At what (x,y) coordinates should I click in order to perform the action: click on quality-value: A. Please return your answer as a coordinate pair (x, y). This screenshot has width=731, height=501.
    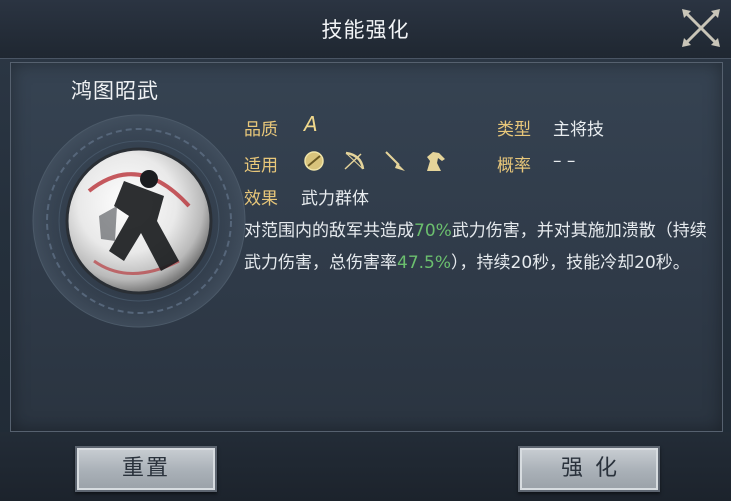
    Looking at the image, I should click on (311, 124).